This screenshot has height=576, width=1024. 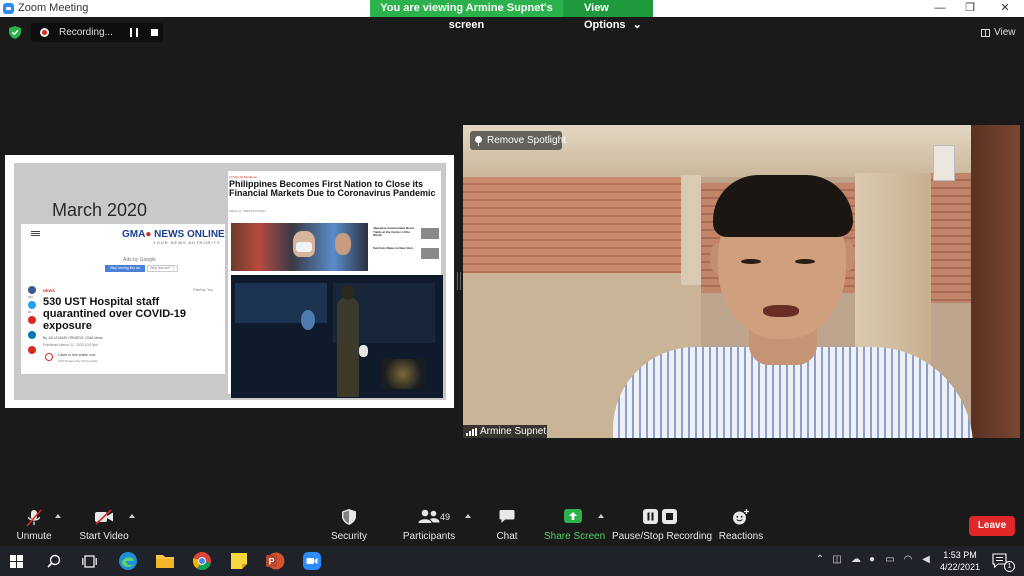 What do you see at coordinates (337, 336) in the screenshot?
I see `security-guard-photo` at bounding box center [337, 336].